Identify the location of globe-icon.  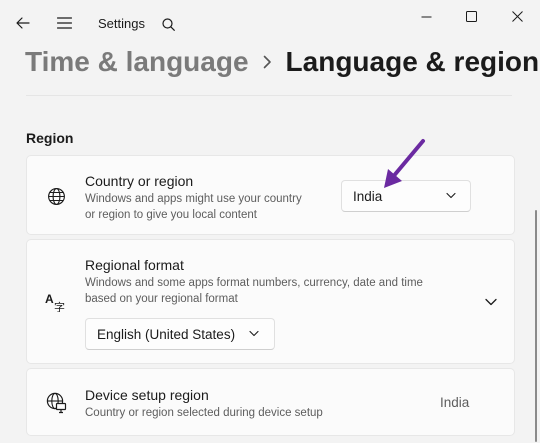
(56, 196).